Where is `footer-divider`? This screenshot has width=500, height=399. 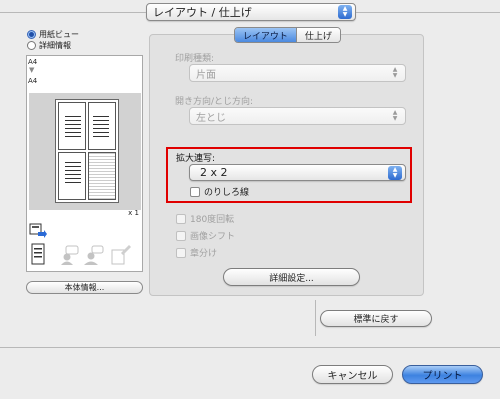 footer-divider is located at coordinates (250, 347).